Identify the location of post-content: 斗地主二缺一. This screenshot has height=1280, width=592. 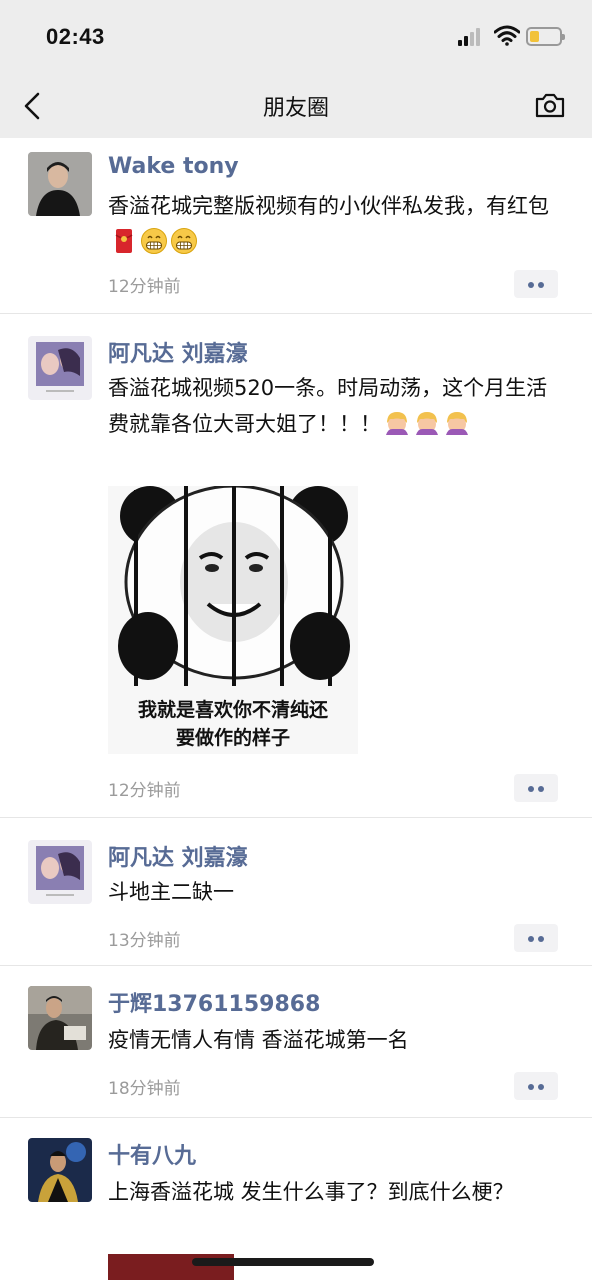
(333, 892).